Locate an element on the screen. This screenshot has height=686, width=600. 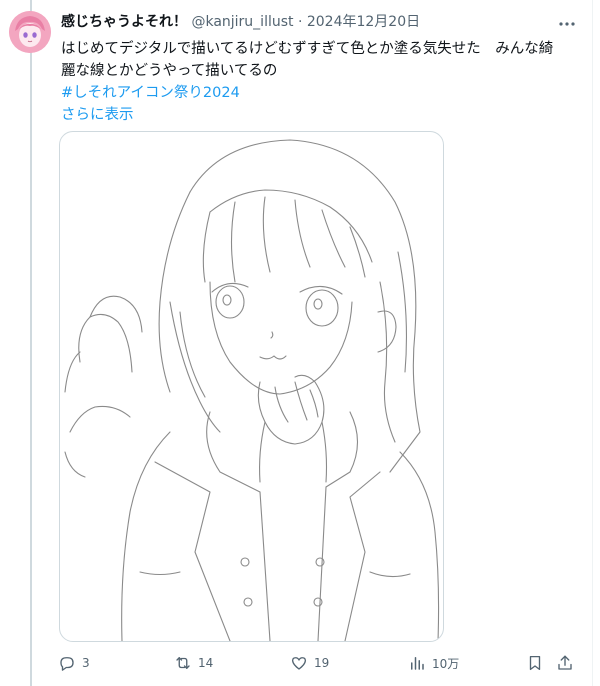
timestamp: 2024年12月20日 is located at coordinates (363, 22).